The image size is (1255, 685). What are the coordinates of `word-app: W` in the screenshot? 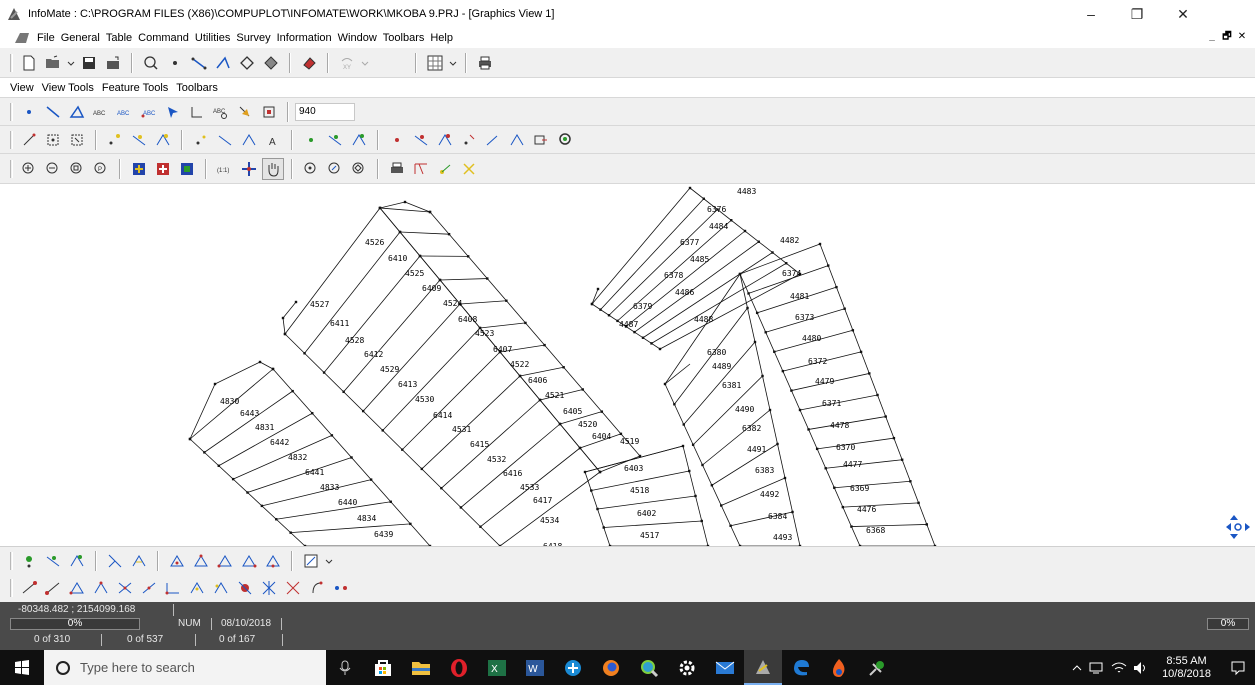 It's located at (535, 667).